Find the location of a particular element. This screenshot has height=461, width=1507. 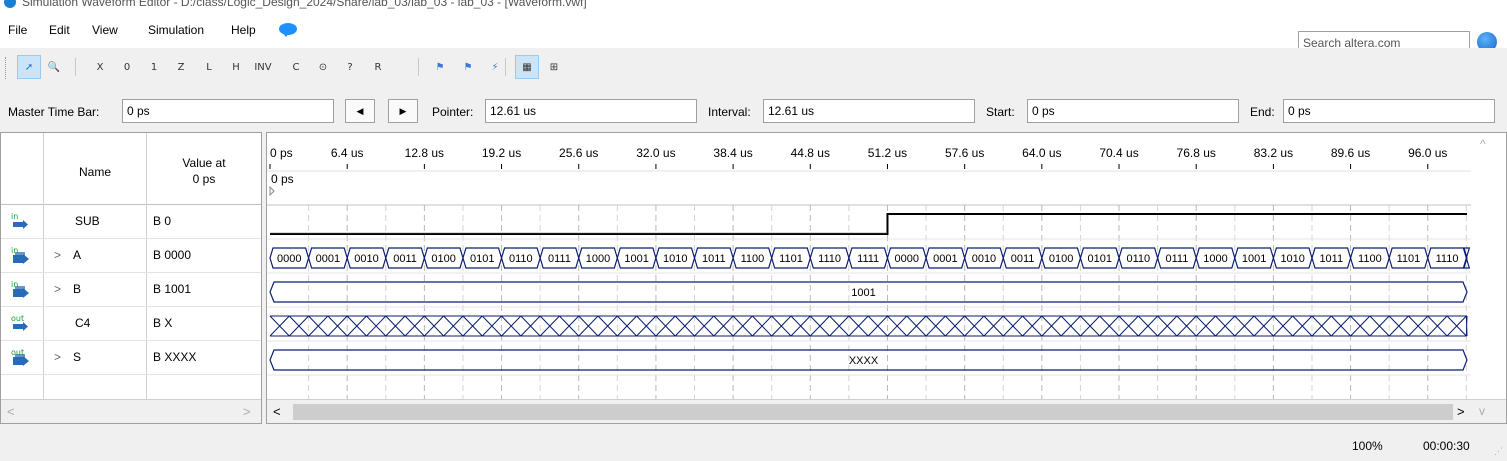

svg-text: in is located at coordinates (14, 216).